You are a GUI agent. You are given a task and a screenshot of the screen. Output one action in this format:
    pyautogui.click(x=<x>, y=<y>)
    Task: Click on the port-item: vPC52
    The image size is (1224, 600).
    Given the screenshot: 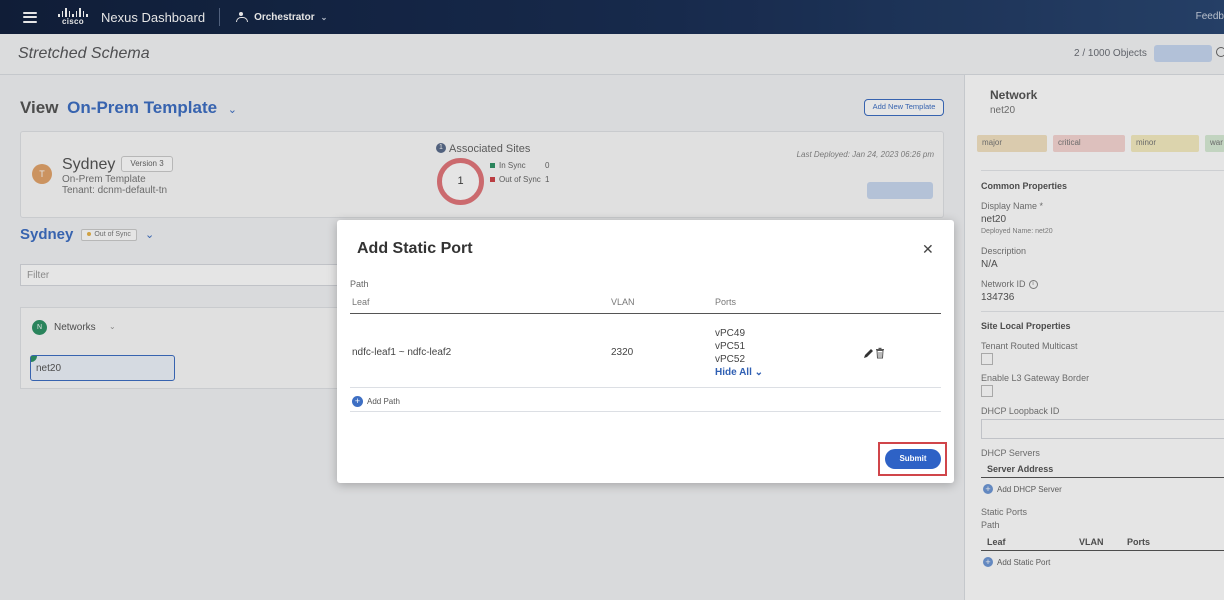 What is the action you would take?
    pyautogui.click(x=730, y=359)
    